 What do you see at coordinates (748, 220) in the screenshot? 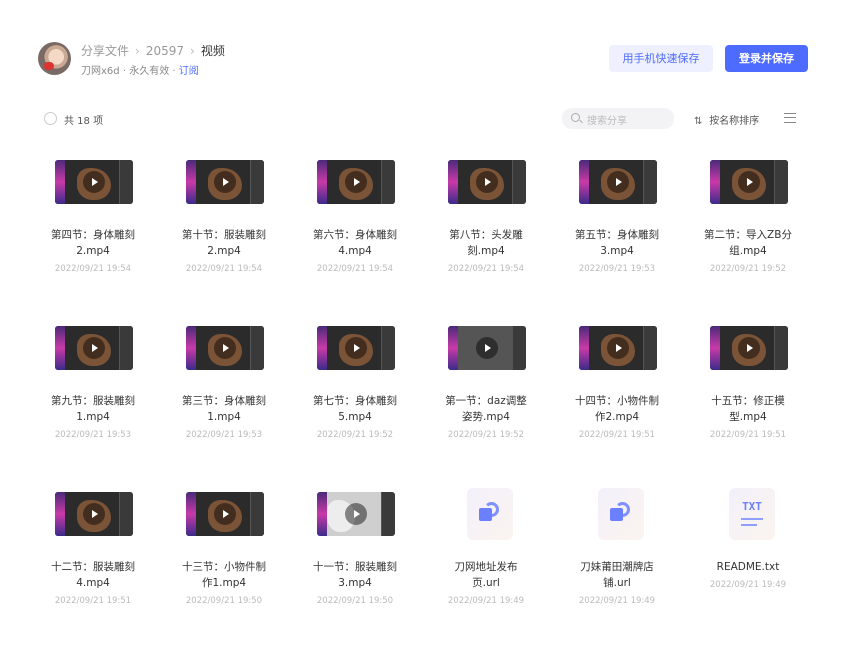
I see `file-item: 第二节：导入ZB分 组.mp4 2022/09/21 19:52` at bounding box center [748, 220].